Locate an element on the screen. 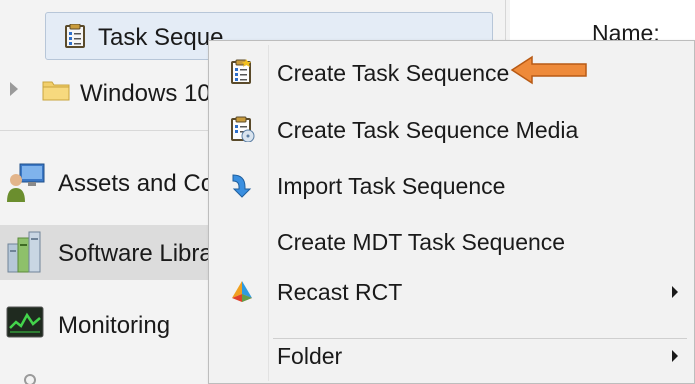 This screenshot has width=695, height=384. task-sequence-media-icon is located at coordinates (242, 129).